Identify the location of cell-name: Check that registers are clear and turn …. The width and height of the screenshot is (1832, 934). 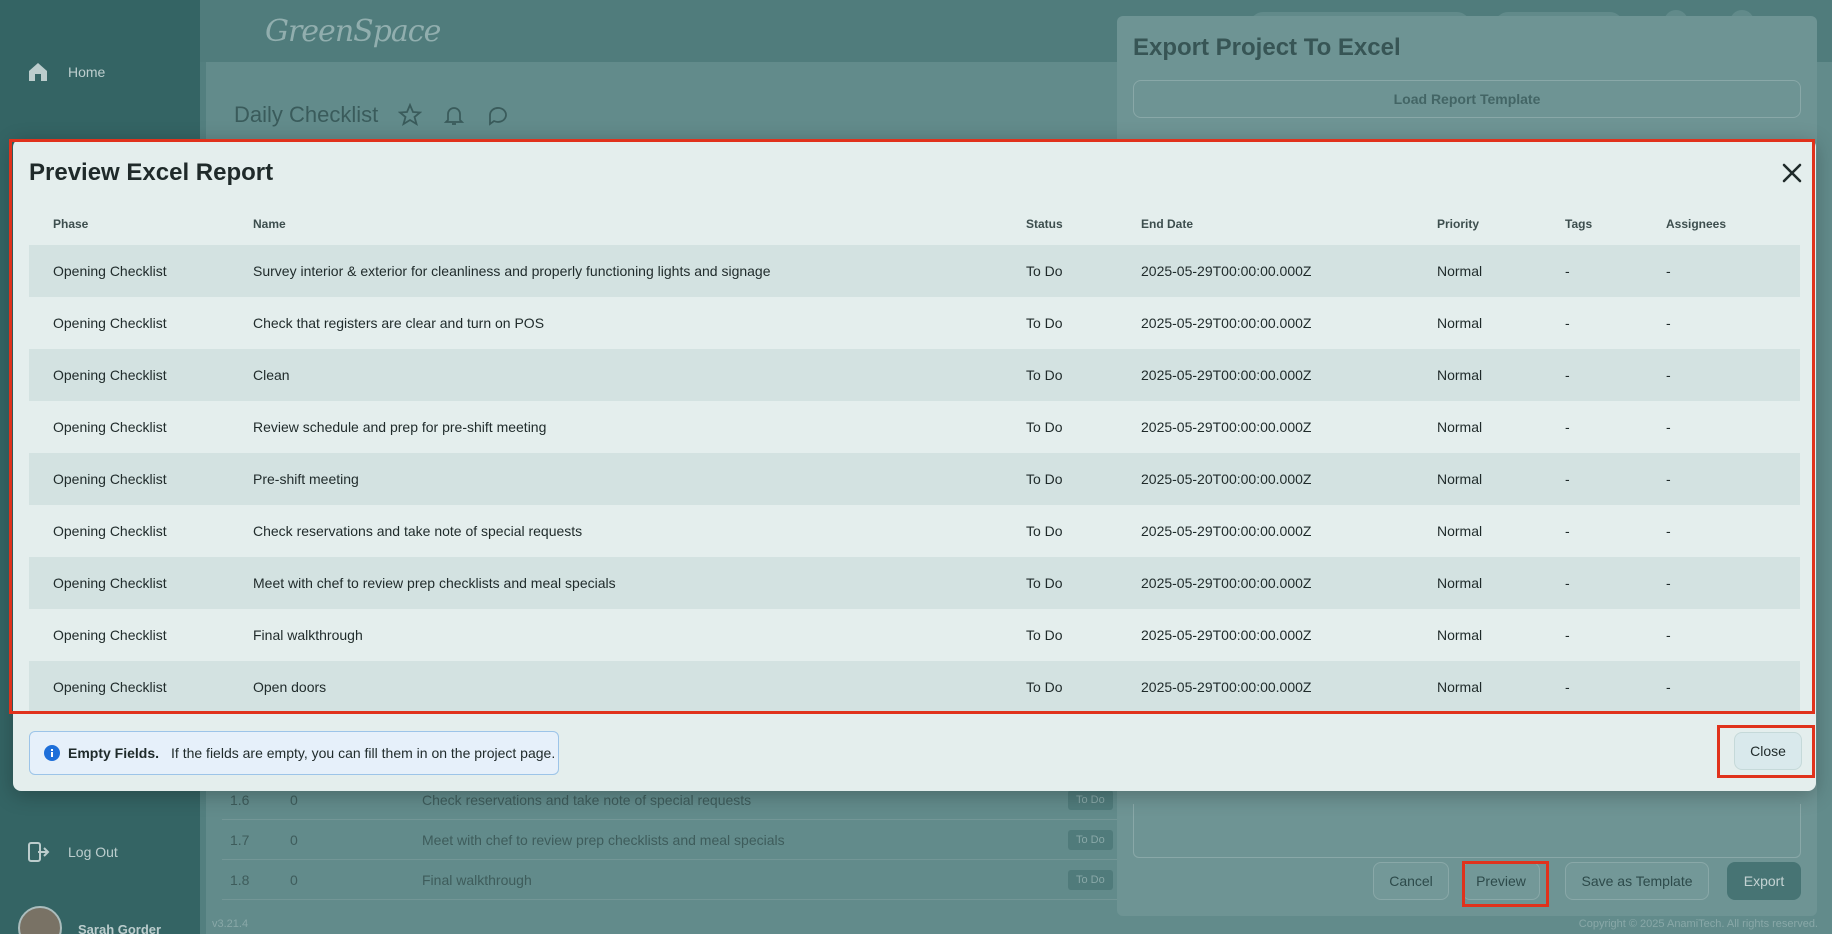
(399, 323).